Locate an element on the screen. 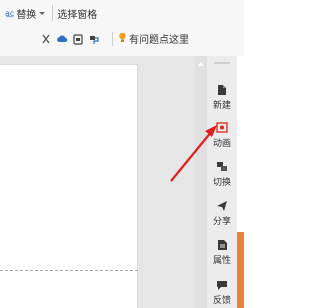 Image resolution: width=320 pixels, height=308 pixels. task-pane-label: 切换 is located at coordinates (221, 183).